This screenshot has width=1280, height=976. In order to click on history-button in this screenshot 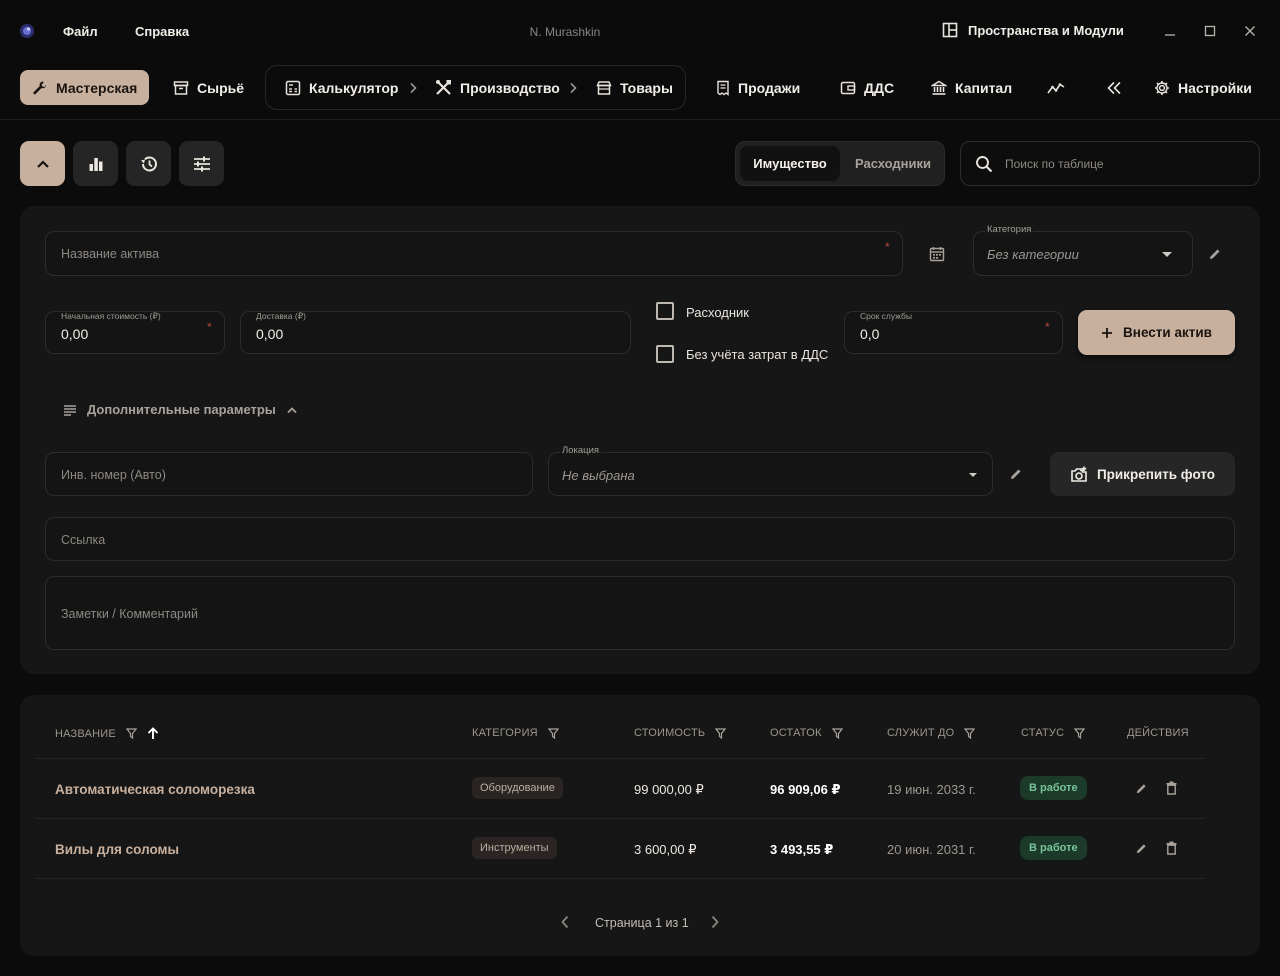, I will do `click(148, 163)`.